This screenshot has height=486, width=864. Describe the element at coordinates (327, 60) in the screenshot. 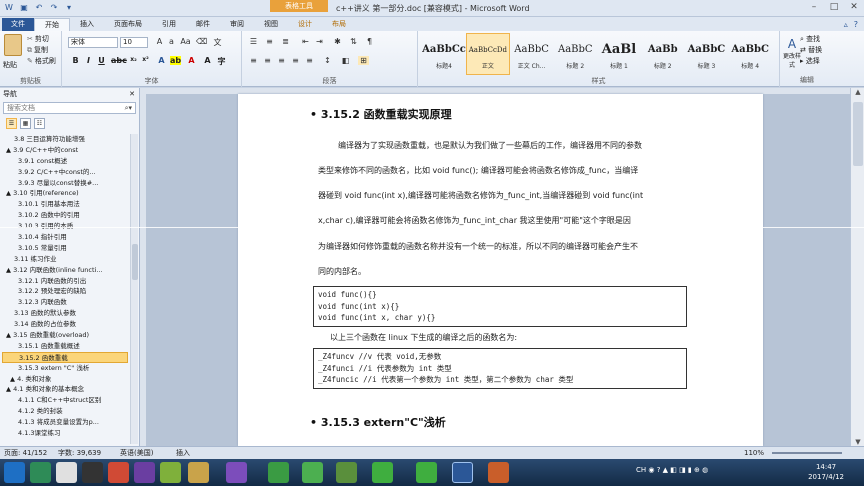

I see `line-spacing-icon: ↕` at that location.